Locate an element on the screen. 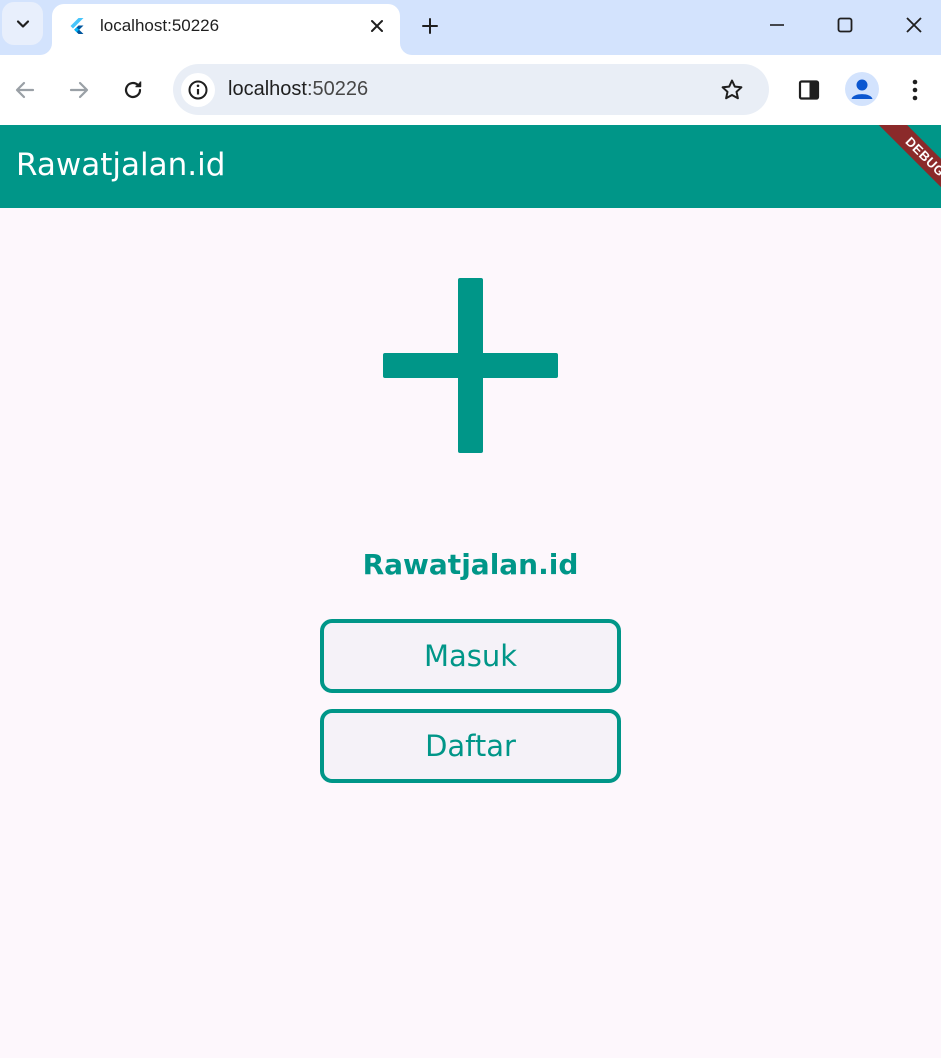  tab-close-button is located at coordinates (377, 26).